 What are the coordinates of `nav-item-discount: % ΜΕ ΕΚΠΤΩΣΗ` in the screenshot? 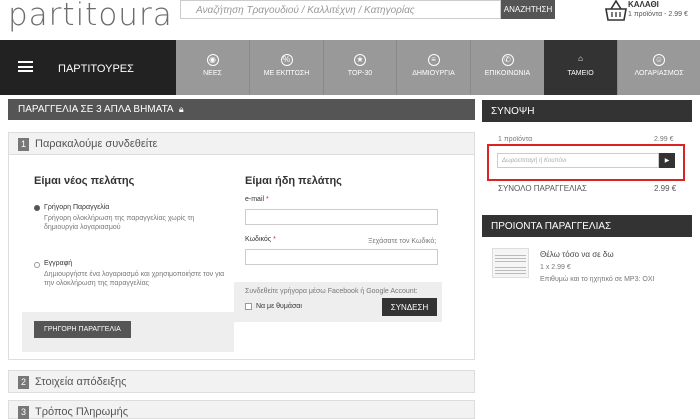 It's located at (286, 67).